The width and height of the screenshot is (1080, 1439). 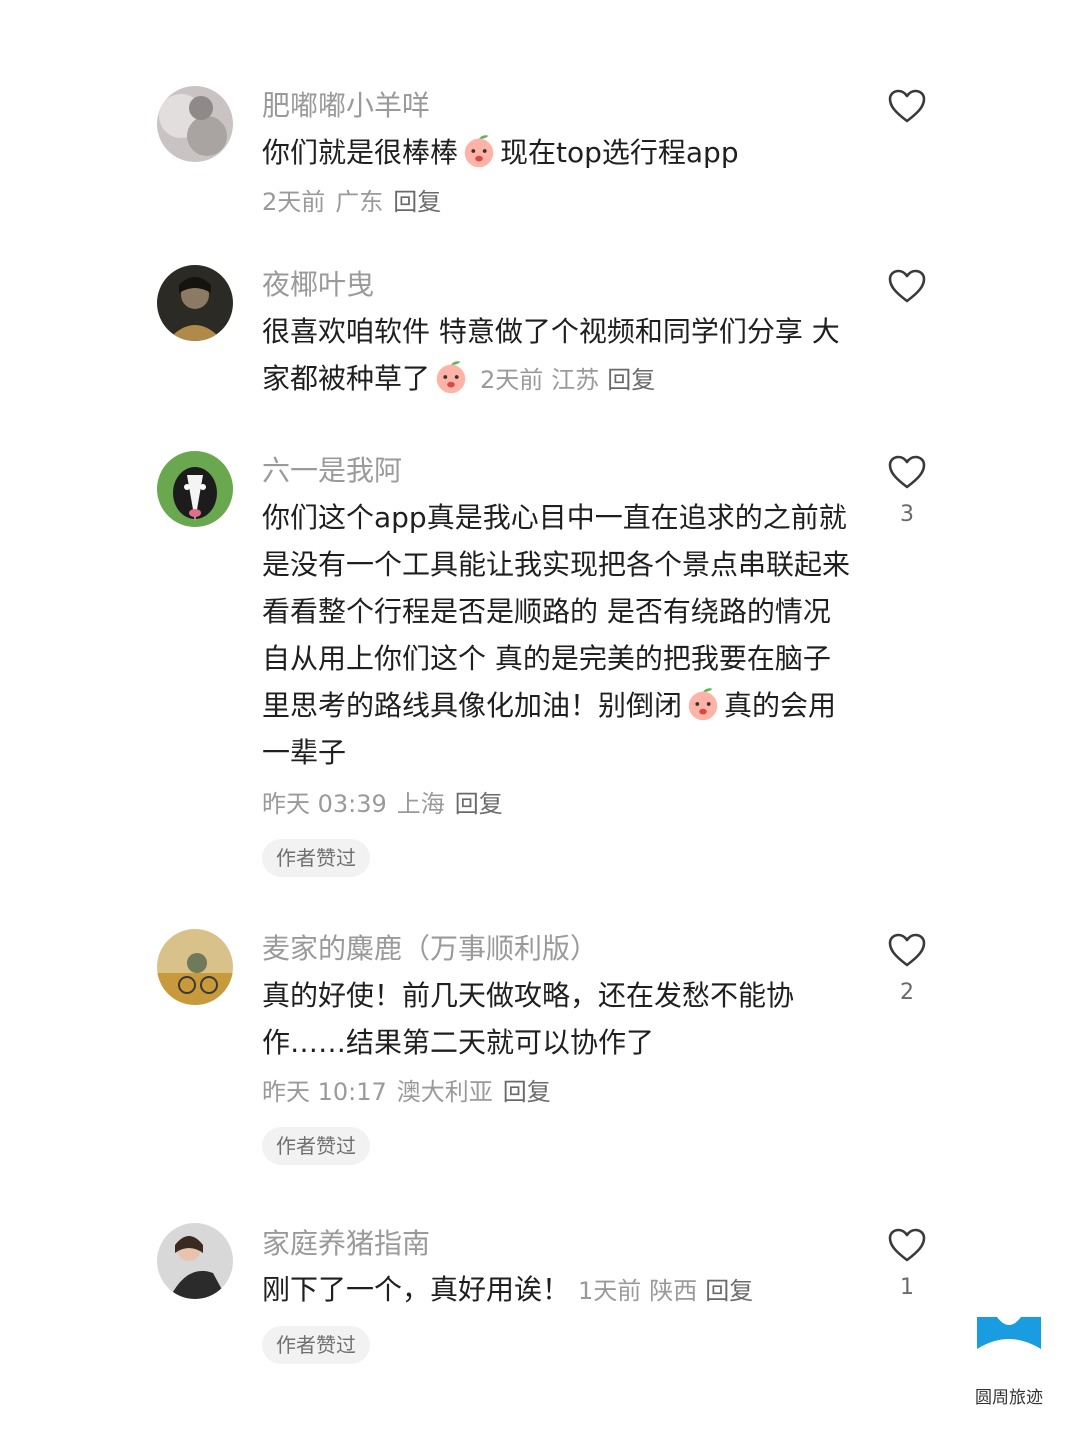 I want to click on comment-region: 陕西, so click(x=673, y=1291).